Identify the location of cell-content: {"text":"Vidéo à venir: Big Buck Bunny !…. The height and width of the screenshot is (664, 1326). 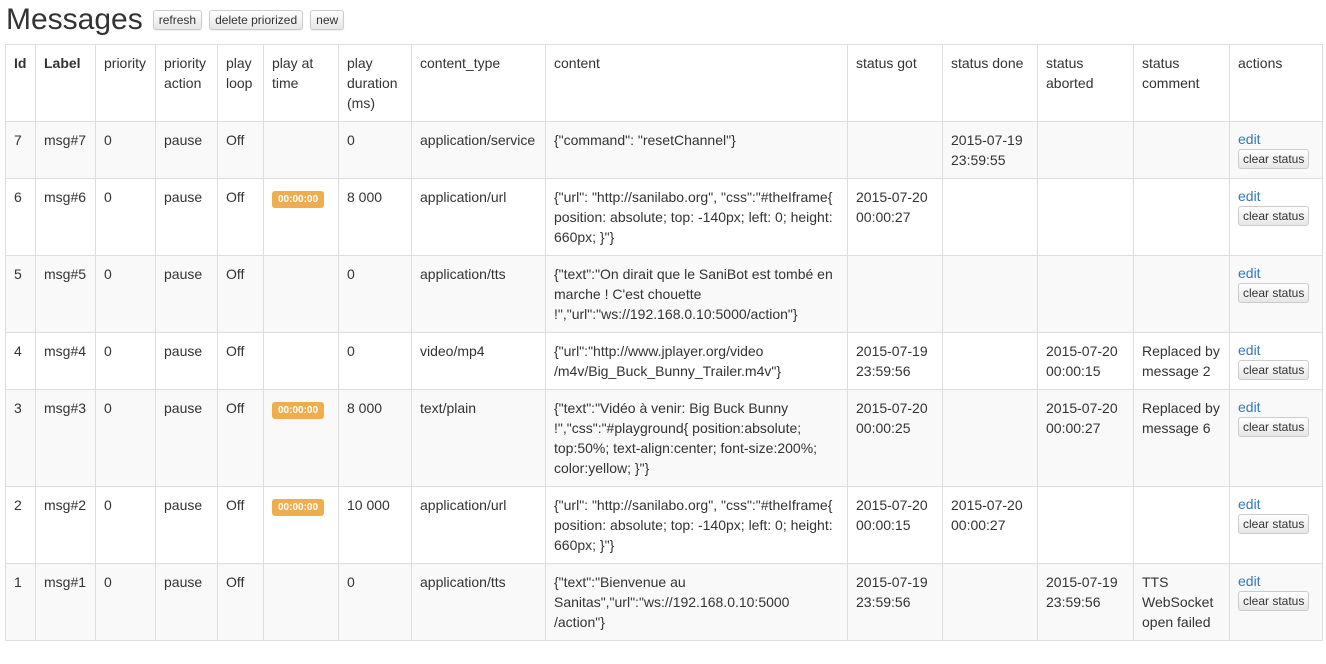
(696, 438).